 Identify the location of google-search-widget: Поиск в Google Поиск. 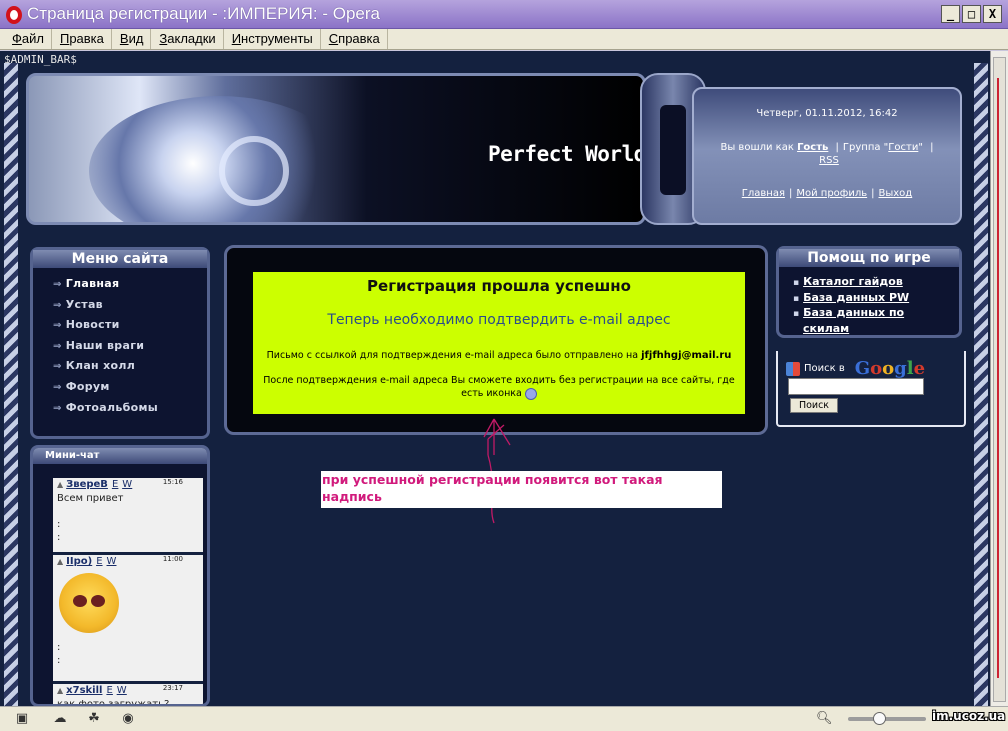
(871, 389).